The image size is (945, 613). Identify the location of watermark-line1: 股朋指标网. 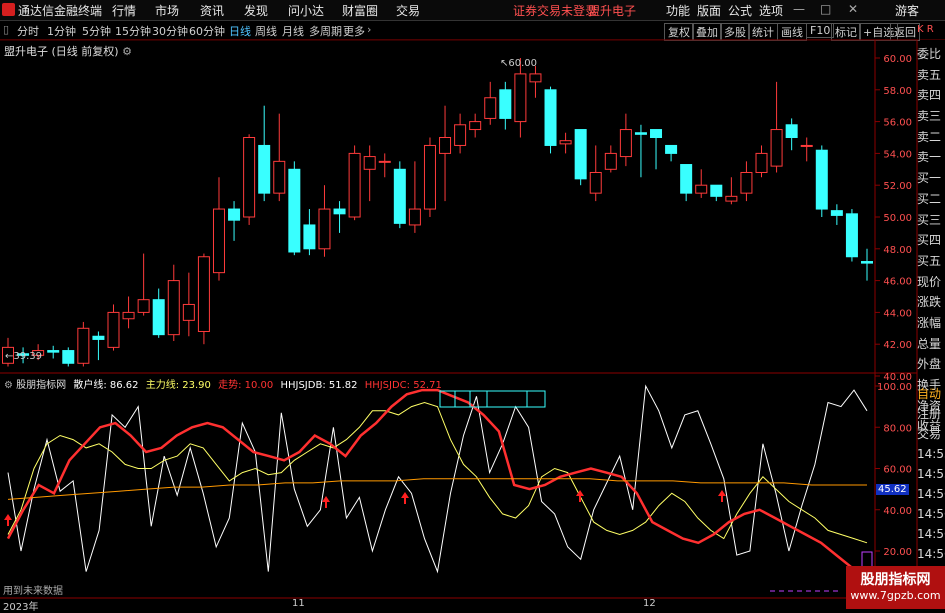
(895, 580).